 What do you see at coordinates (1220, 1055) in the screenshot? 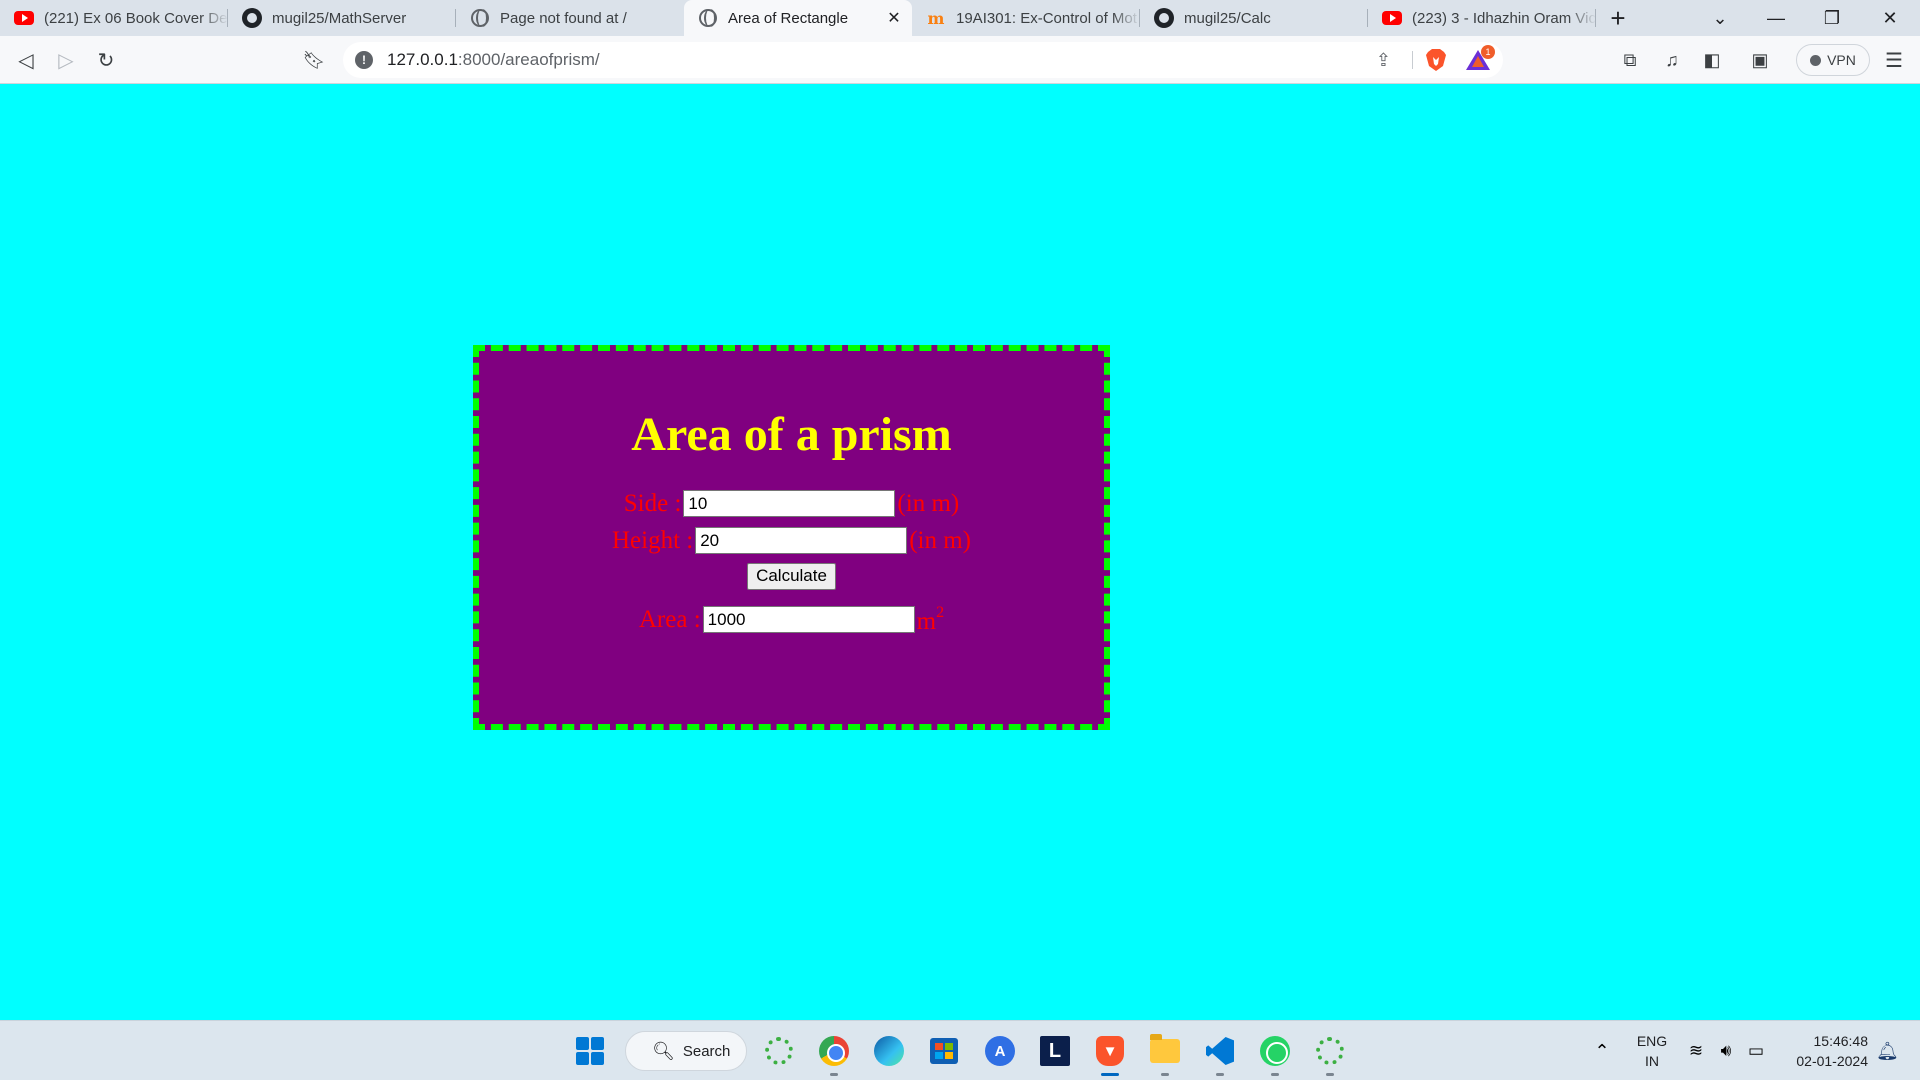
I see `taskbar-vscode` at bounding box center [1220, 1055].